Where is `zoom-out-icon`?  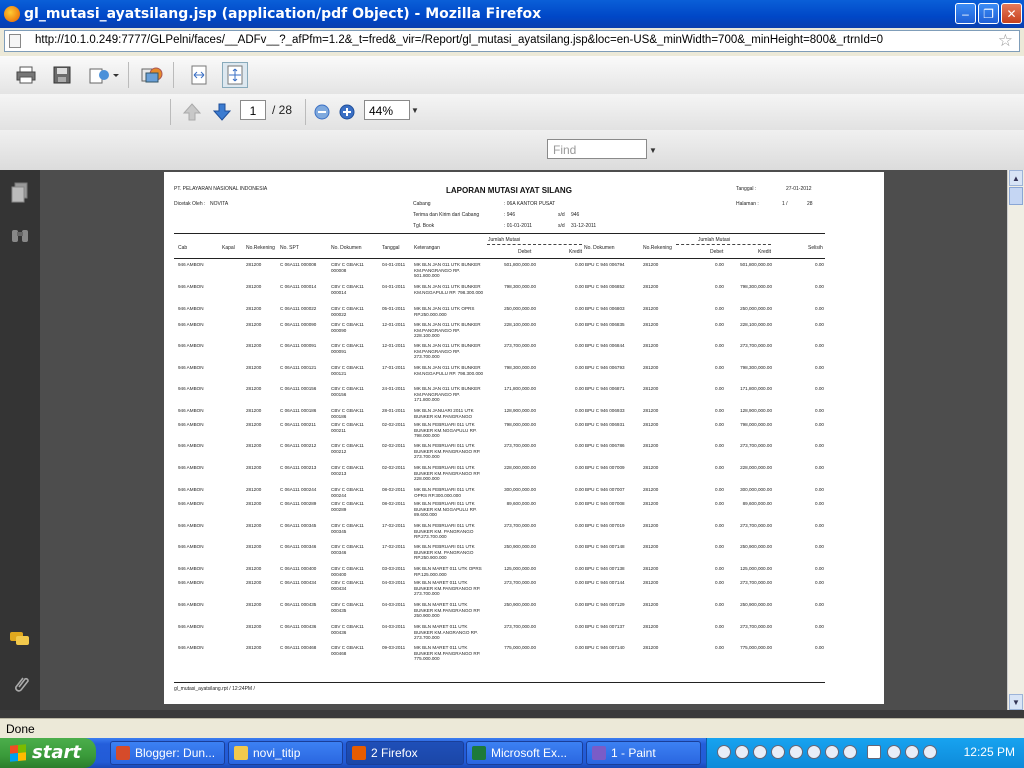 zoom-out-icon is located at coordinates (322, 112).